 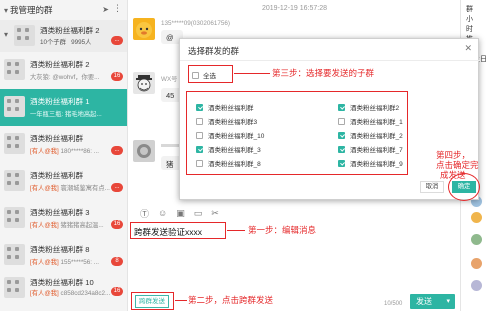 I want to click on sidebar-title: 我管理的群, so click(x=31, y=10).